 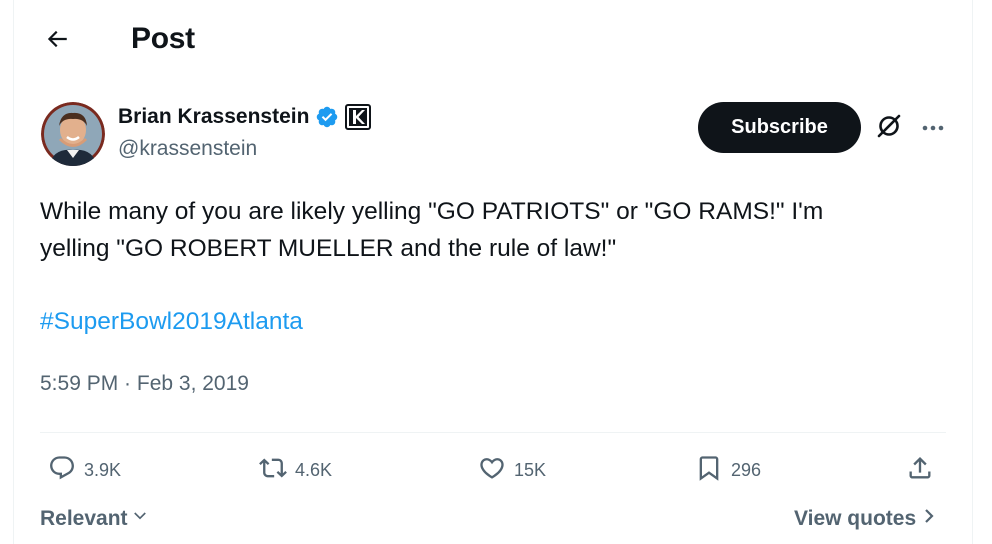 What do you see at coordinates (171, 322) in the screenshot?
I see `hashtag-link: #SuperBowl2019Atlanta` at bounding box center [171, 322].